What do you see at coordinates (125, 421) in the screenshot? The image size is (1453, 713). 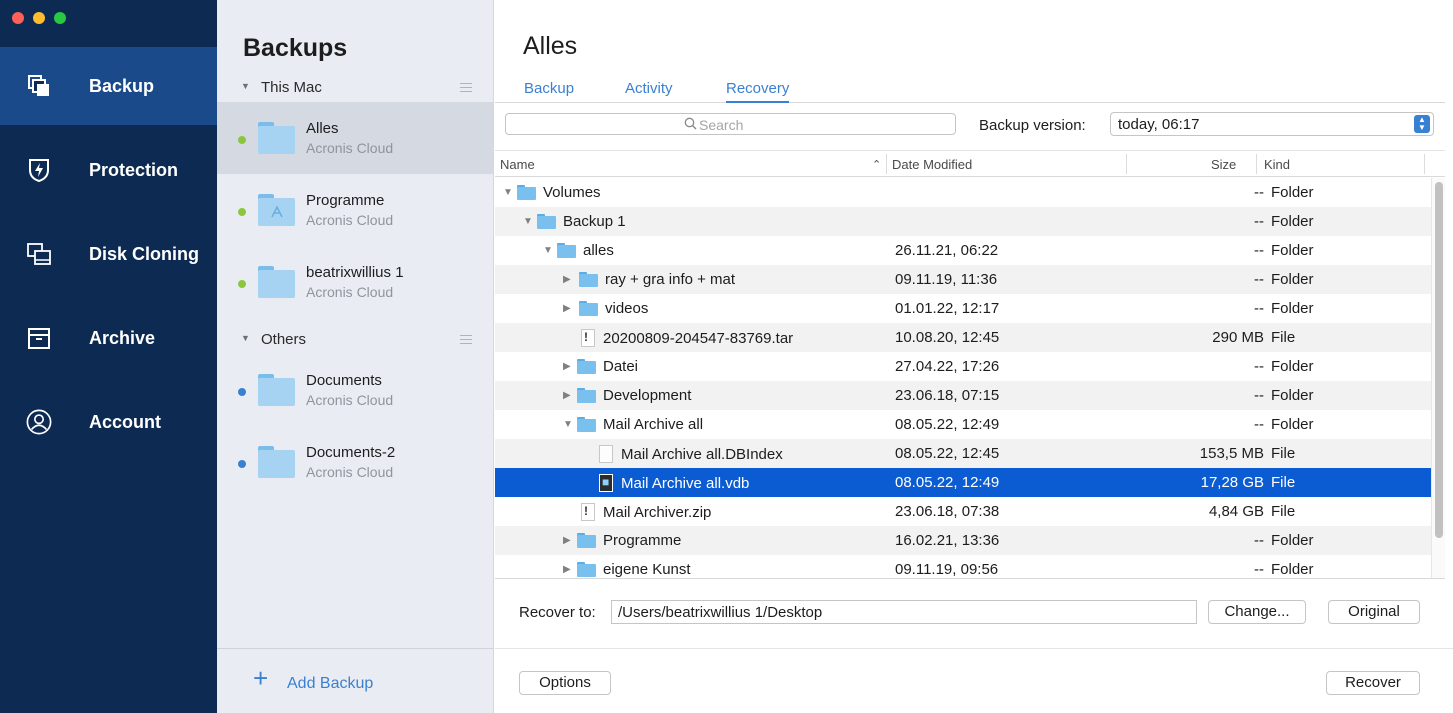 I see `nav-label: Account` at bounding box center [125, 421].